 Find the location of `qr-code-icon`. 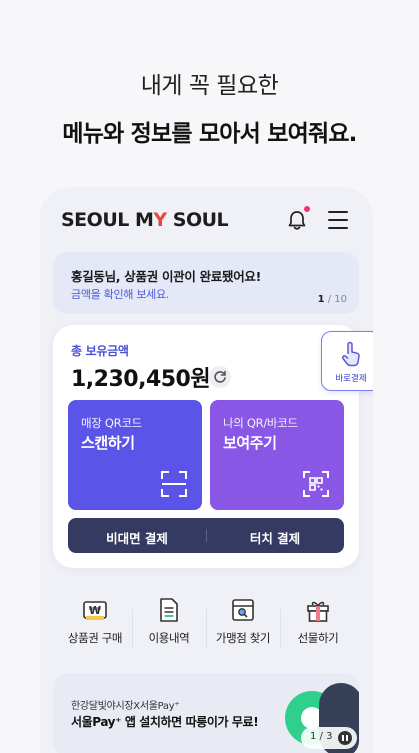

qr-code-icon is located at coordinates (316, 484).